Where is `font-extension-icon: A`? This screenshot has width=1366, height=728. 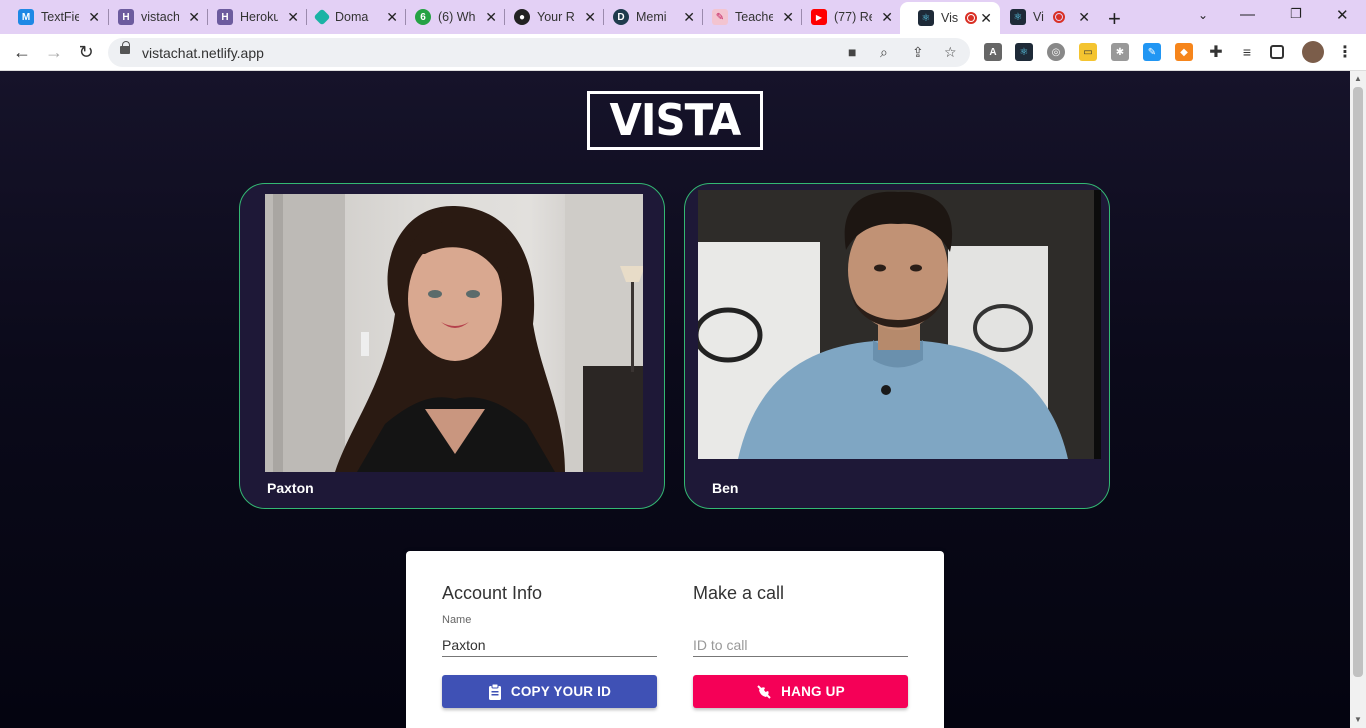 font-extension-icon: A is located at coordinates (993, 52).